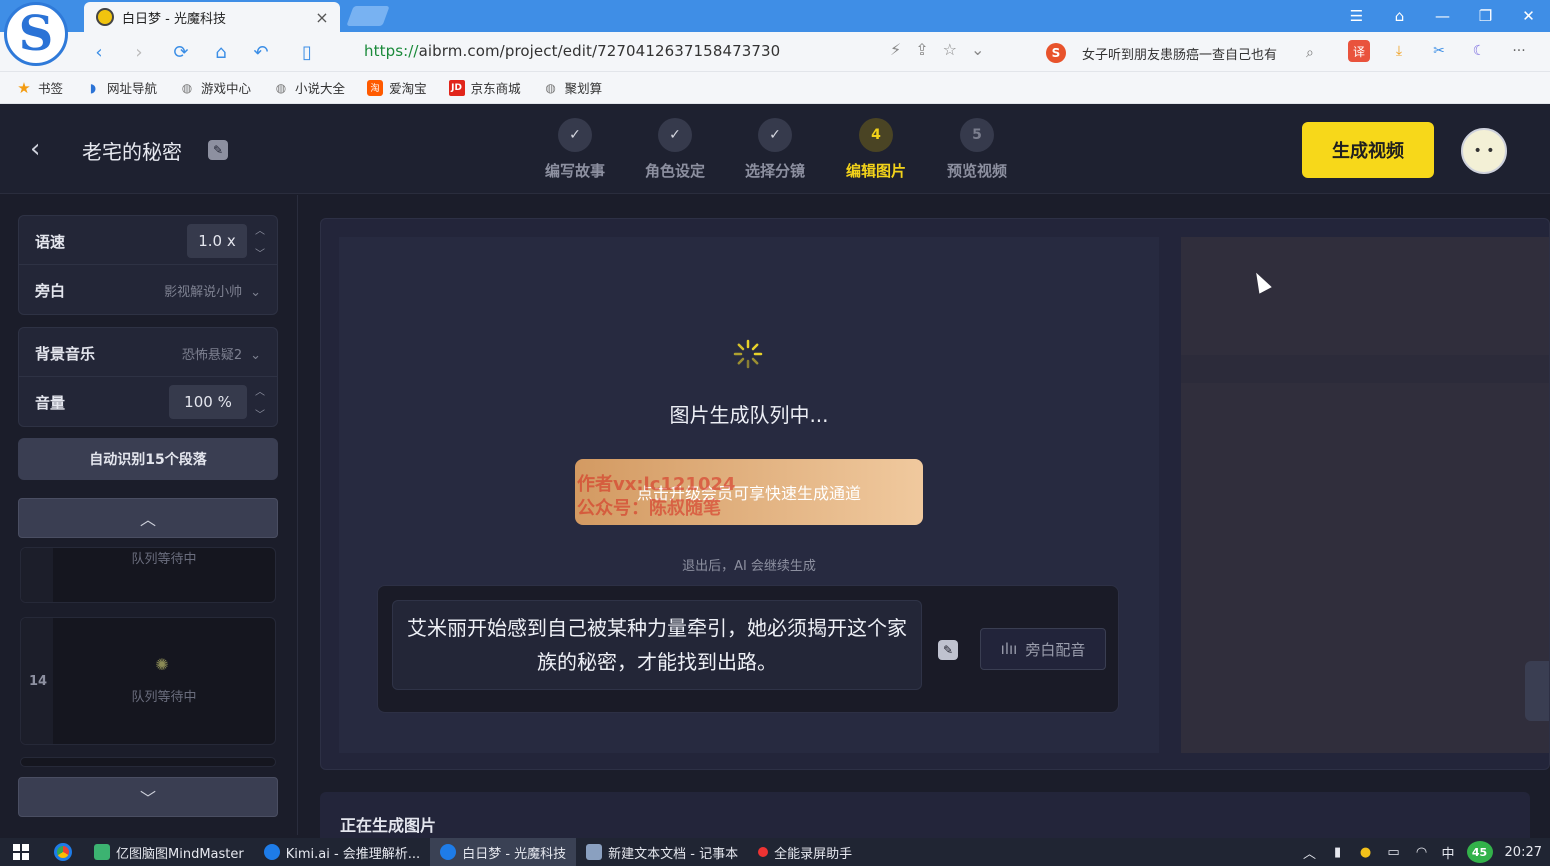  What do you see at coordinates (36, 34) in the screenshot?
I see `browser-logo-icon: S` at bounding box center [36, 34].